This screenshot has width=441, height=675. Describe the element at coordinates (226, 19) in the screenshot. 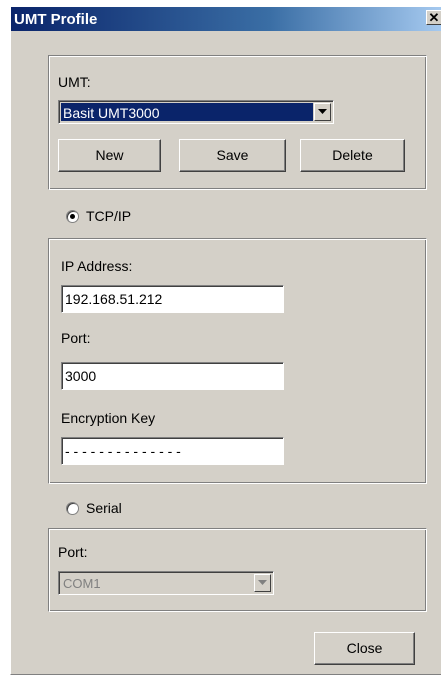

I see `title-bar: UMT Profile ✕` at that location.